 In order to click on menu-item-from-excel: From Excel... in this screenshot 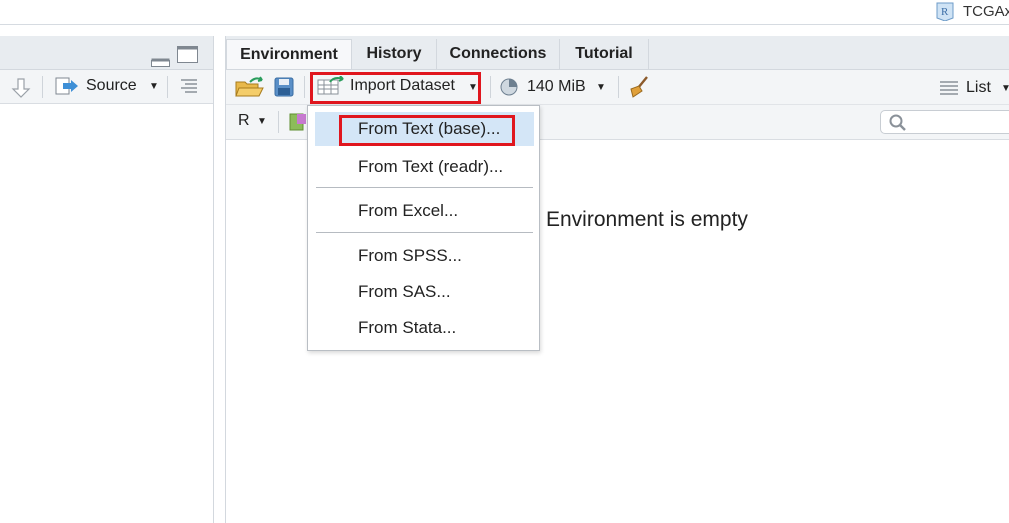, I will do `click(424, 211)`.